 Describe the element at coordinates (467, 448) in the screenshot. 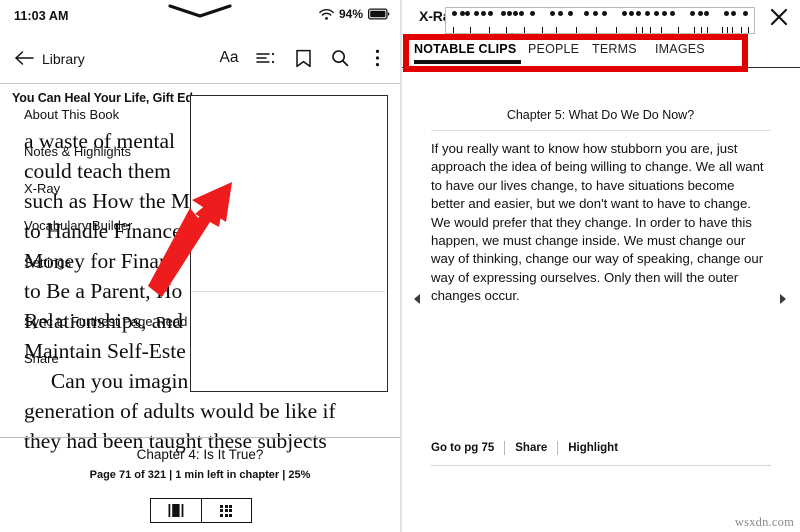

I see `go-to-page-link: Go to pg 75` at that location.